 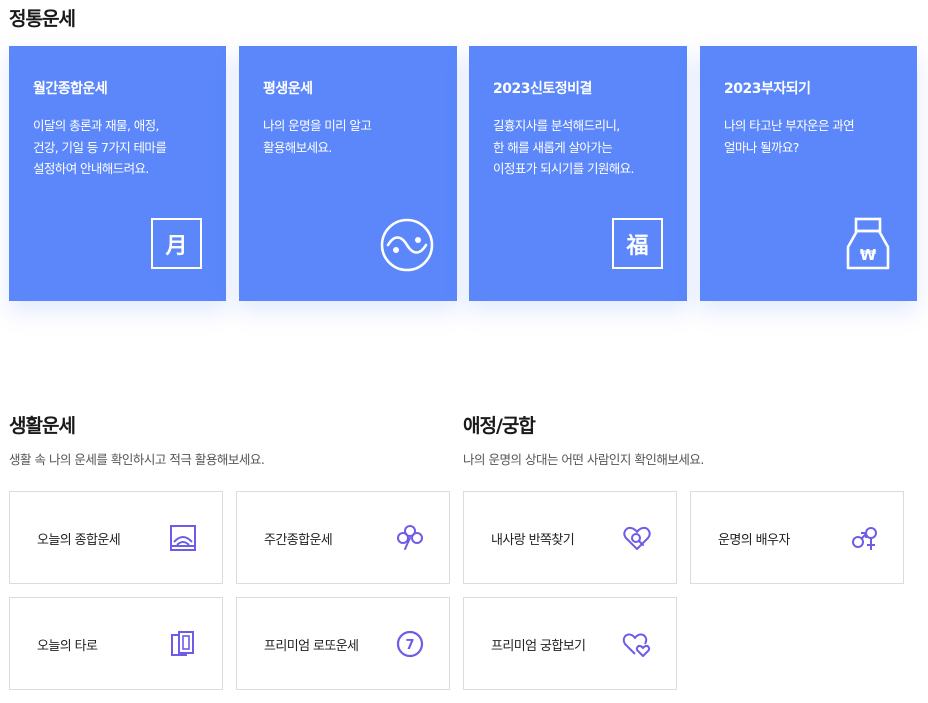 I want to click on card-lifetime-fortune: 평생운세 나의 운명을 미리 알고 활용해보세요., so click(x=348, y=173).